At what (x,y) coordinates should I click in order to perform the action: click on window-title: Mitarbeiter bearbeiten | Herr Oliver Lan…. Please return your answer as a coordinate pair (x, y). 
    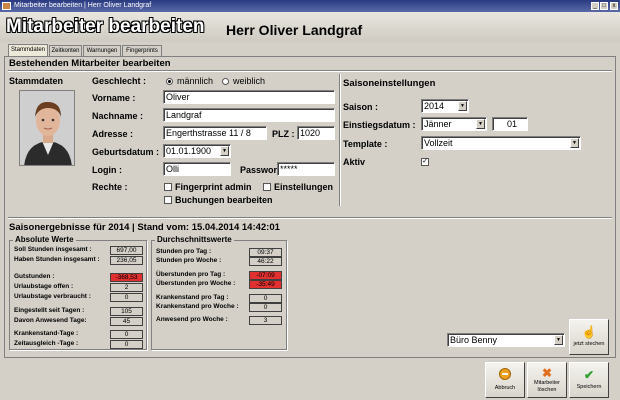
    Looking at the image, I should click on (83, 5).